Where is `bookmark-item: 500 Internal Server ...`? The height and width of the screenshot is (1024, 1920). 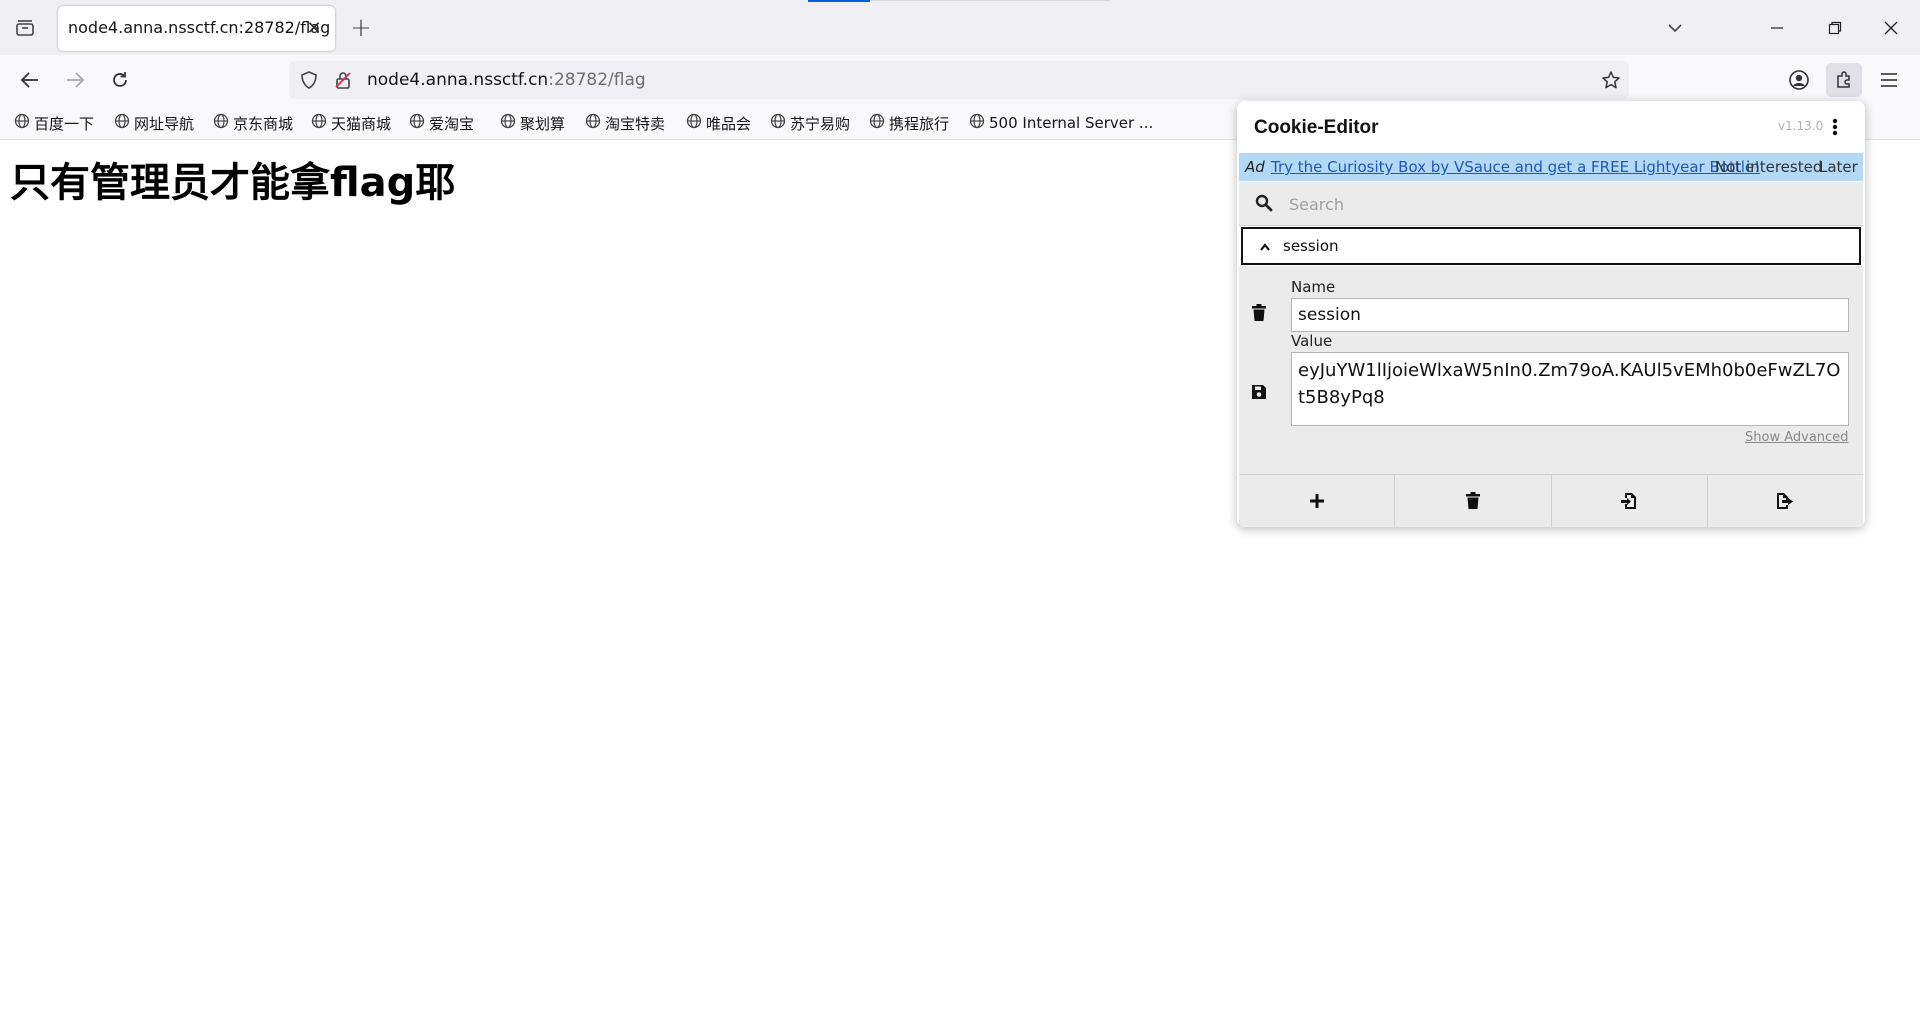 bookmark-item: 500 Internal Server ... is located at coordinates (1061, 123).